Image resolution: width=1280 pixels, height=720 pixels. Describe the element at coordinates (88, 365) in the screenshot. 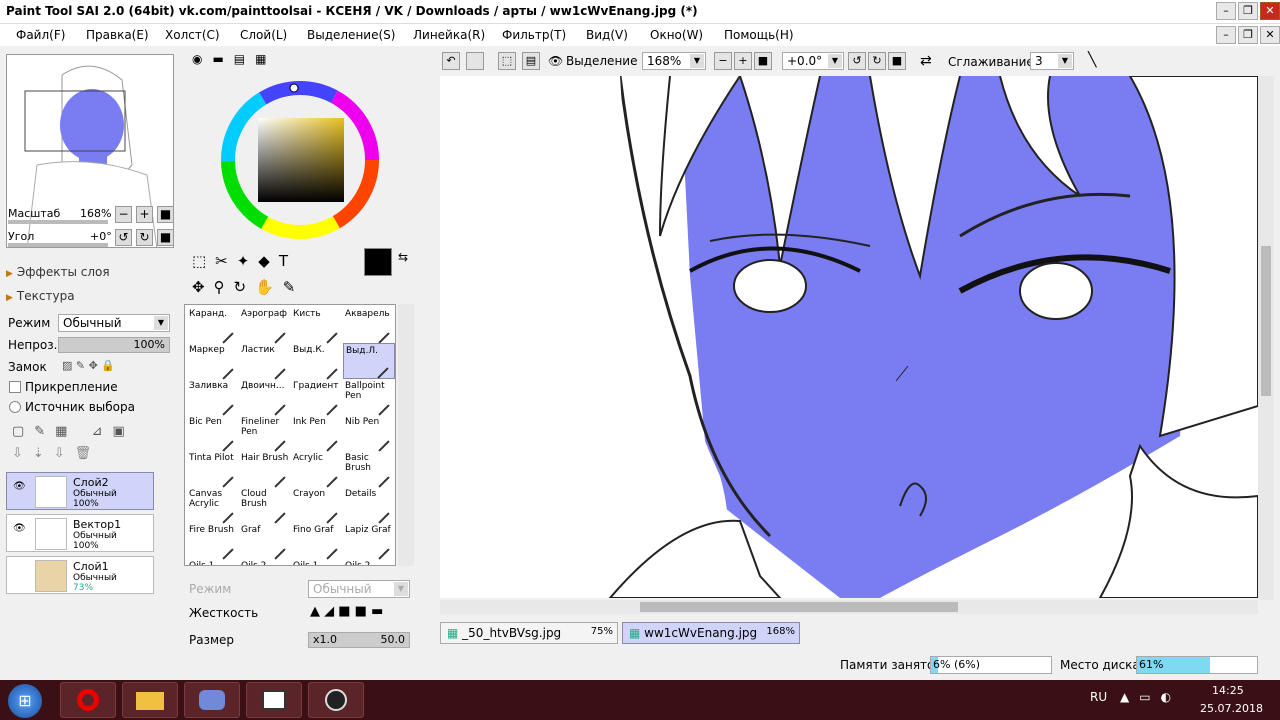

I see `lock-icons: ▨ ✎ ✥ 🔒` at that location.